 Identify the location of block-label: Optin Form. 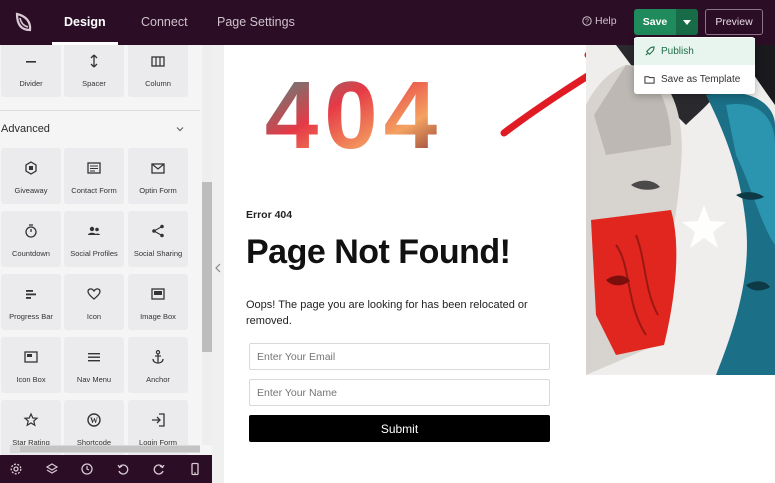
(158, 190).